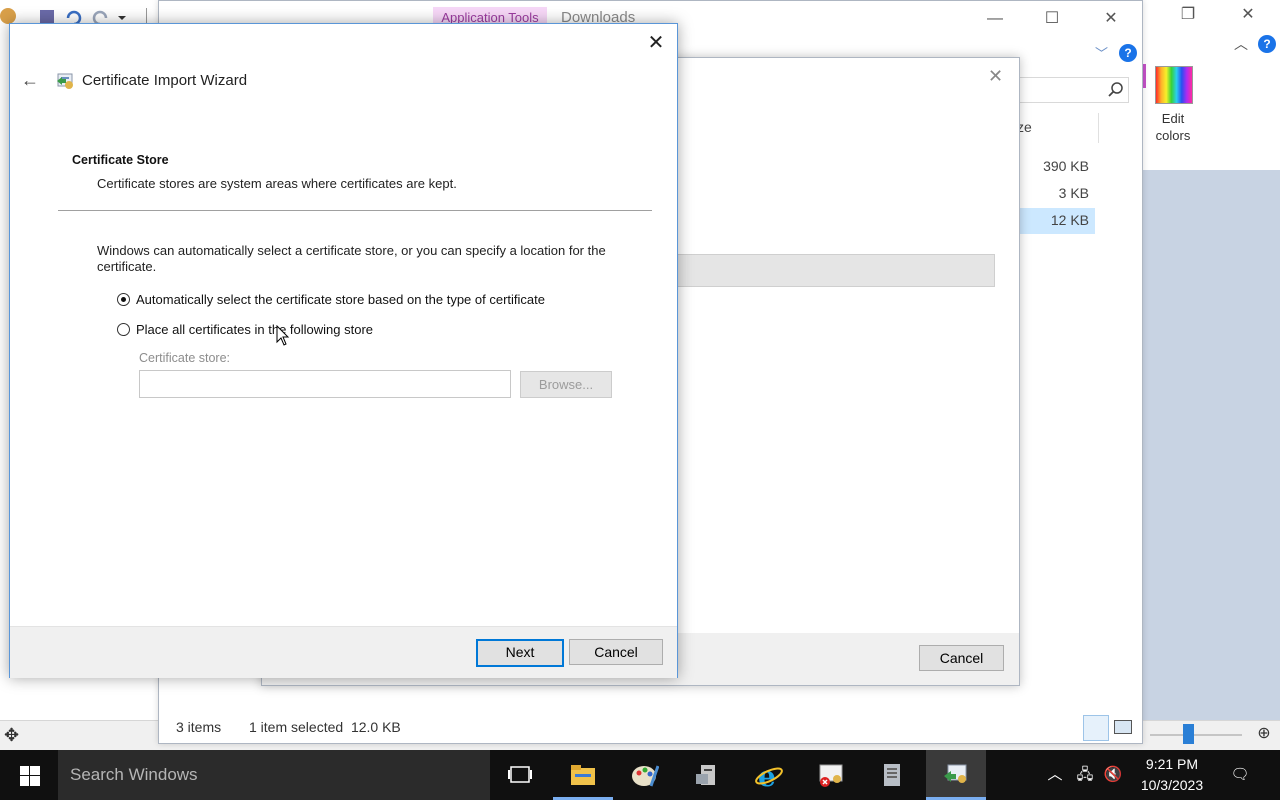 The height and width of the screenshot is (800, 1280). Describe the element at coordinates (1173, 127) in the screenshot. I see `edit-colors-button: Edit colors` at that location.